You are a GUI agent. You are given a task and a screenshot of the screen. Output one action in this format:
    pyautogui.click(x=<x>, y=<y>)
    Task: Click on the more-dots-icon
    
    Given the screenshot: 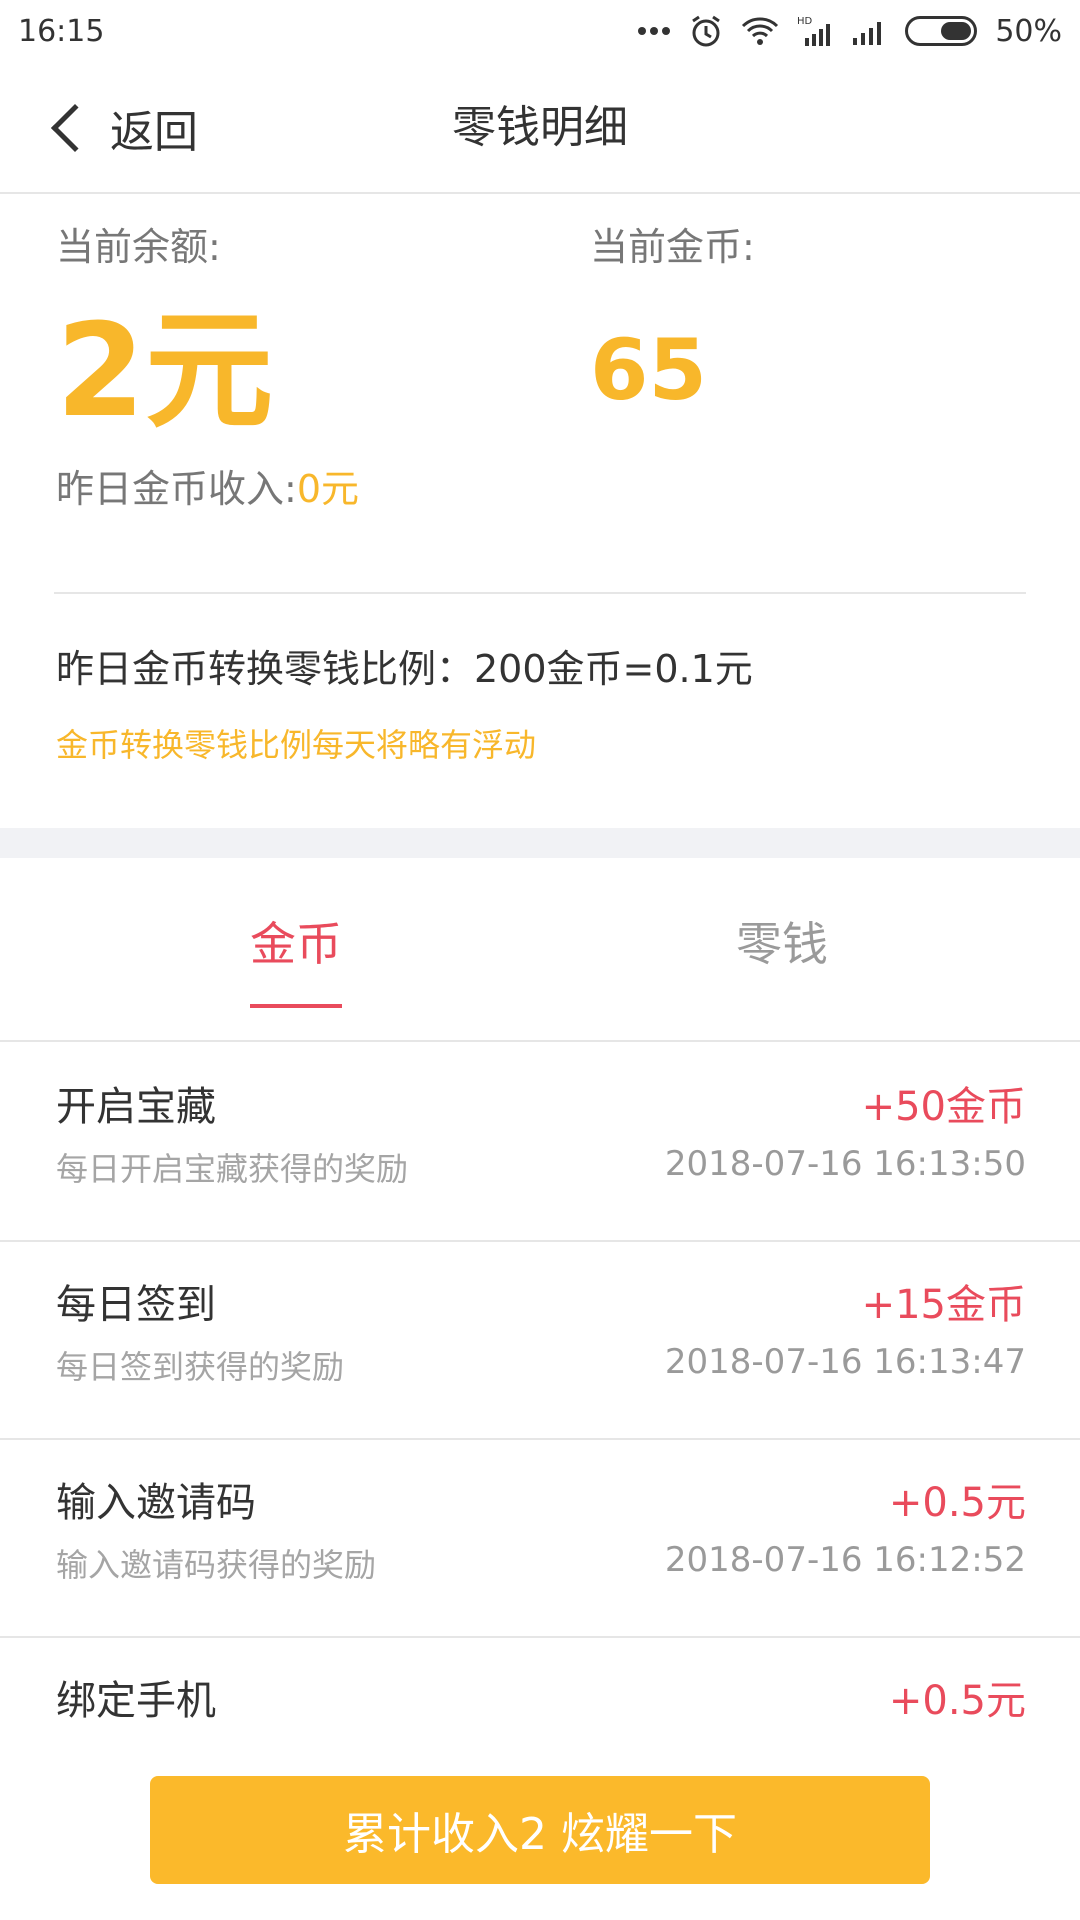 What is the action you would take?
    pyautogui.click(x=654, y=31)
    